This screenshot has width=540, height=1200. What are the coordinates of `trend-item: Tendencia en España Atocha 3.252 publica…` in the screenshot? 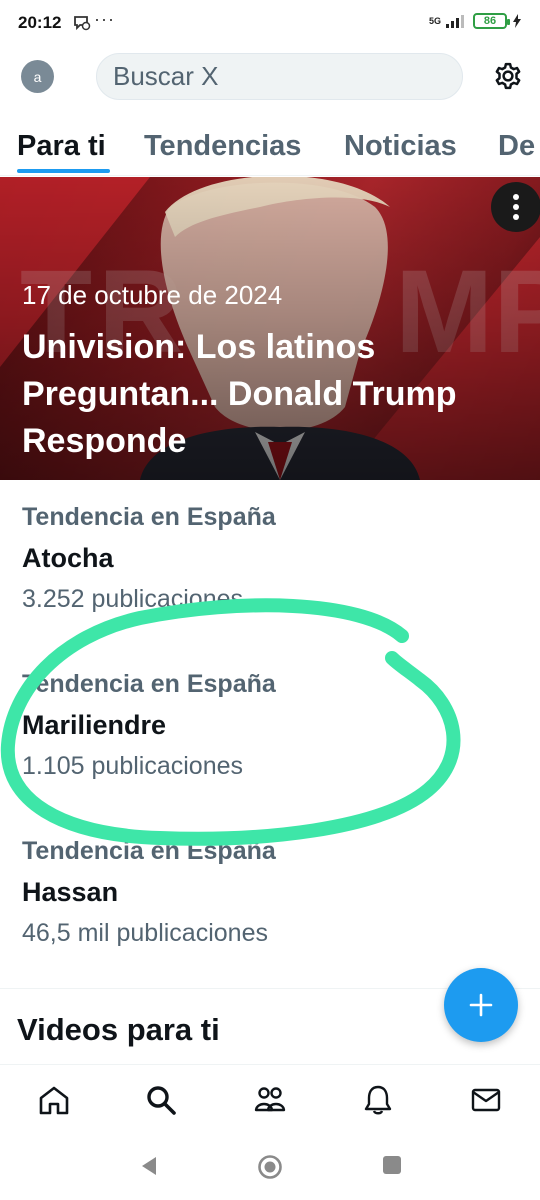 It's located at (149, 558).